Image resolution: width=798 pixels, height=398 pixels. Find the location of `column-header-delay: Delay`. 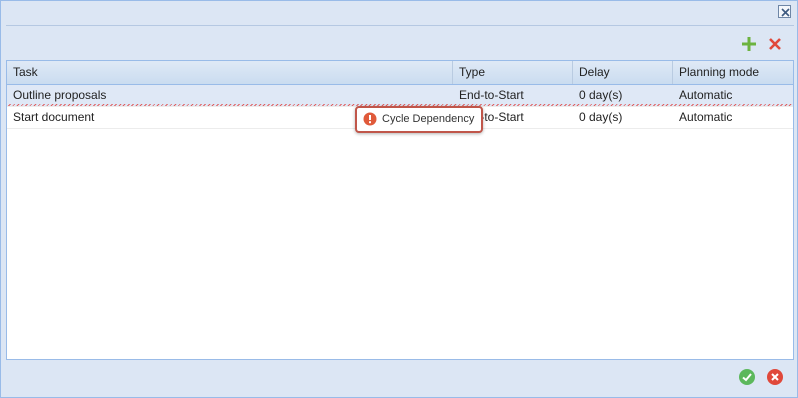

column-header-delay: Delay is located at coordinates (623, 72).